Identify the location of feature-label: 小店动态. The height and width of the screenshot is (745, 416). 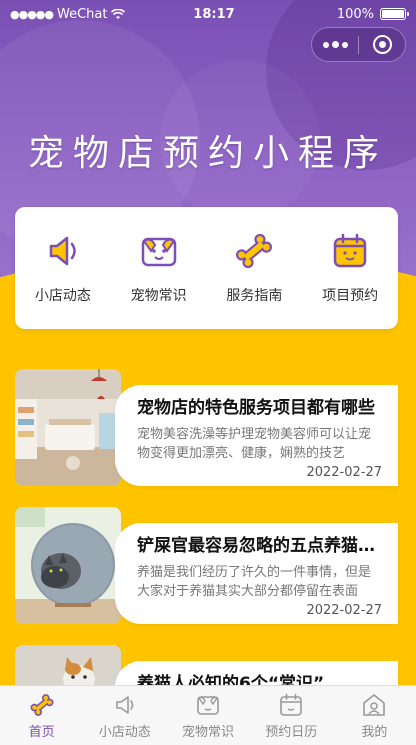
(62, 296).